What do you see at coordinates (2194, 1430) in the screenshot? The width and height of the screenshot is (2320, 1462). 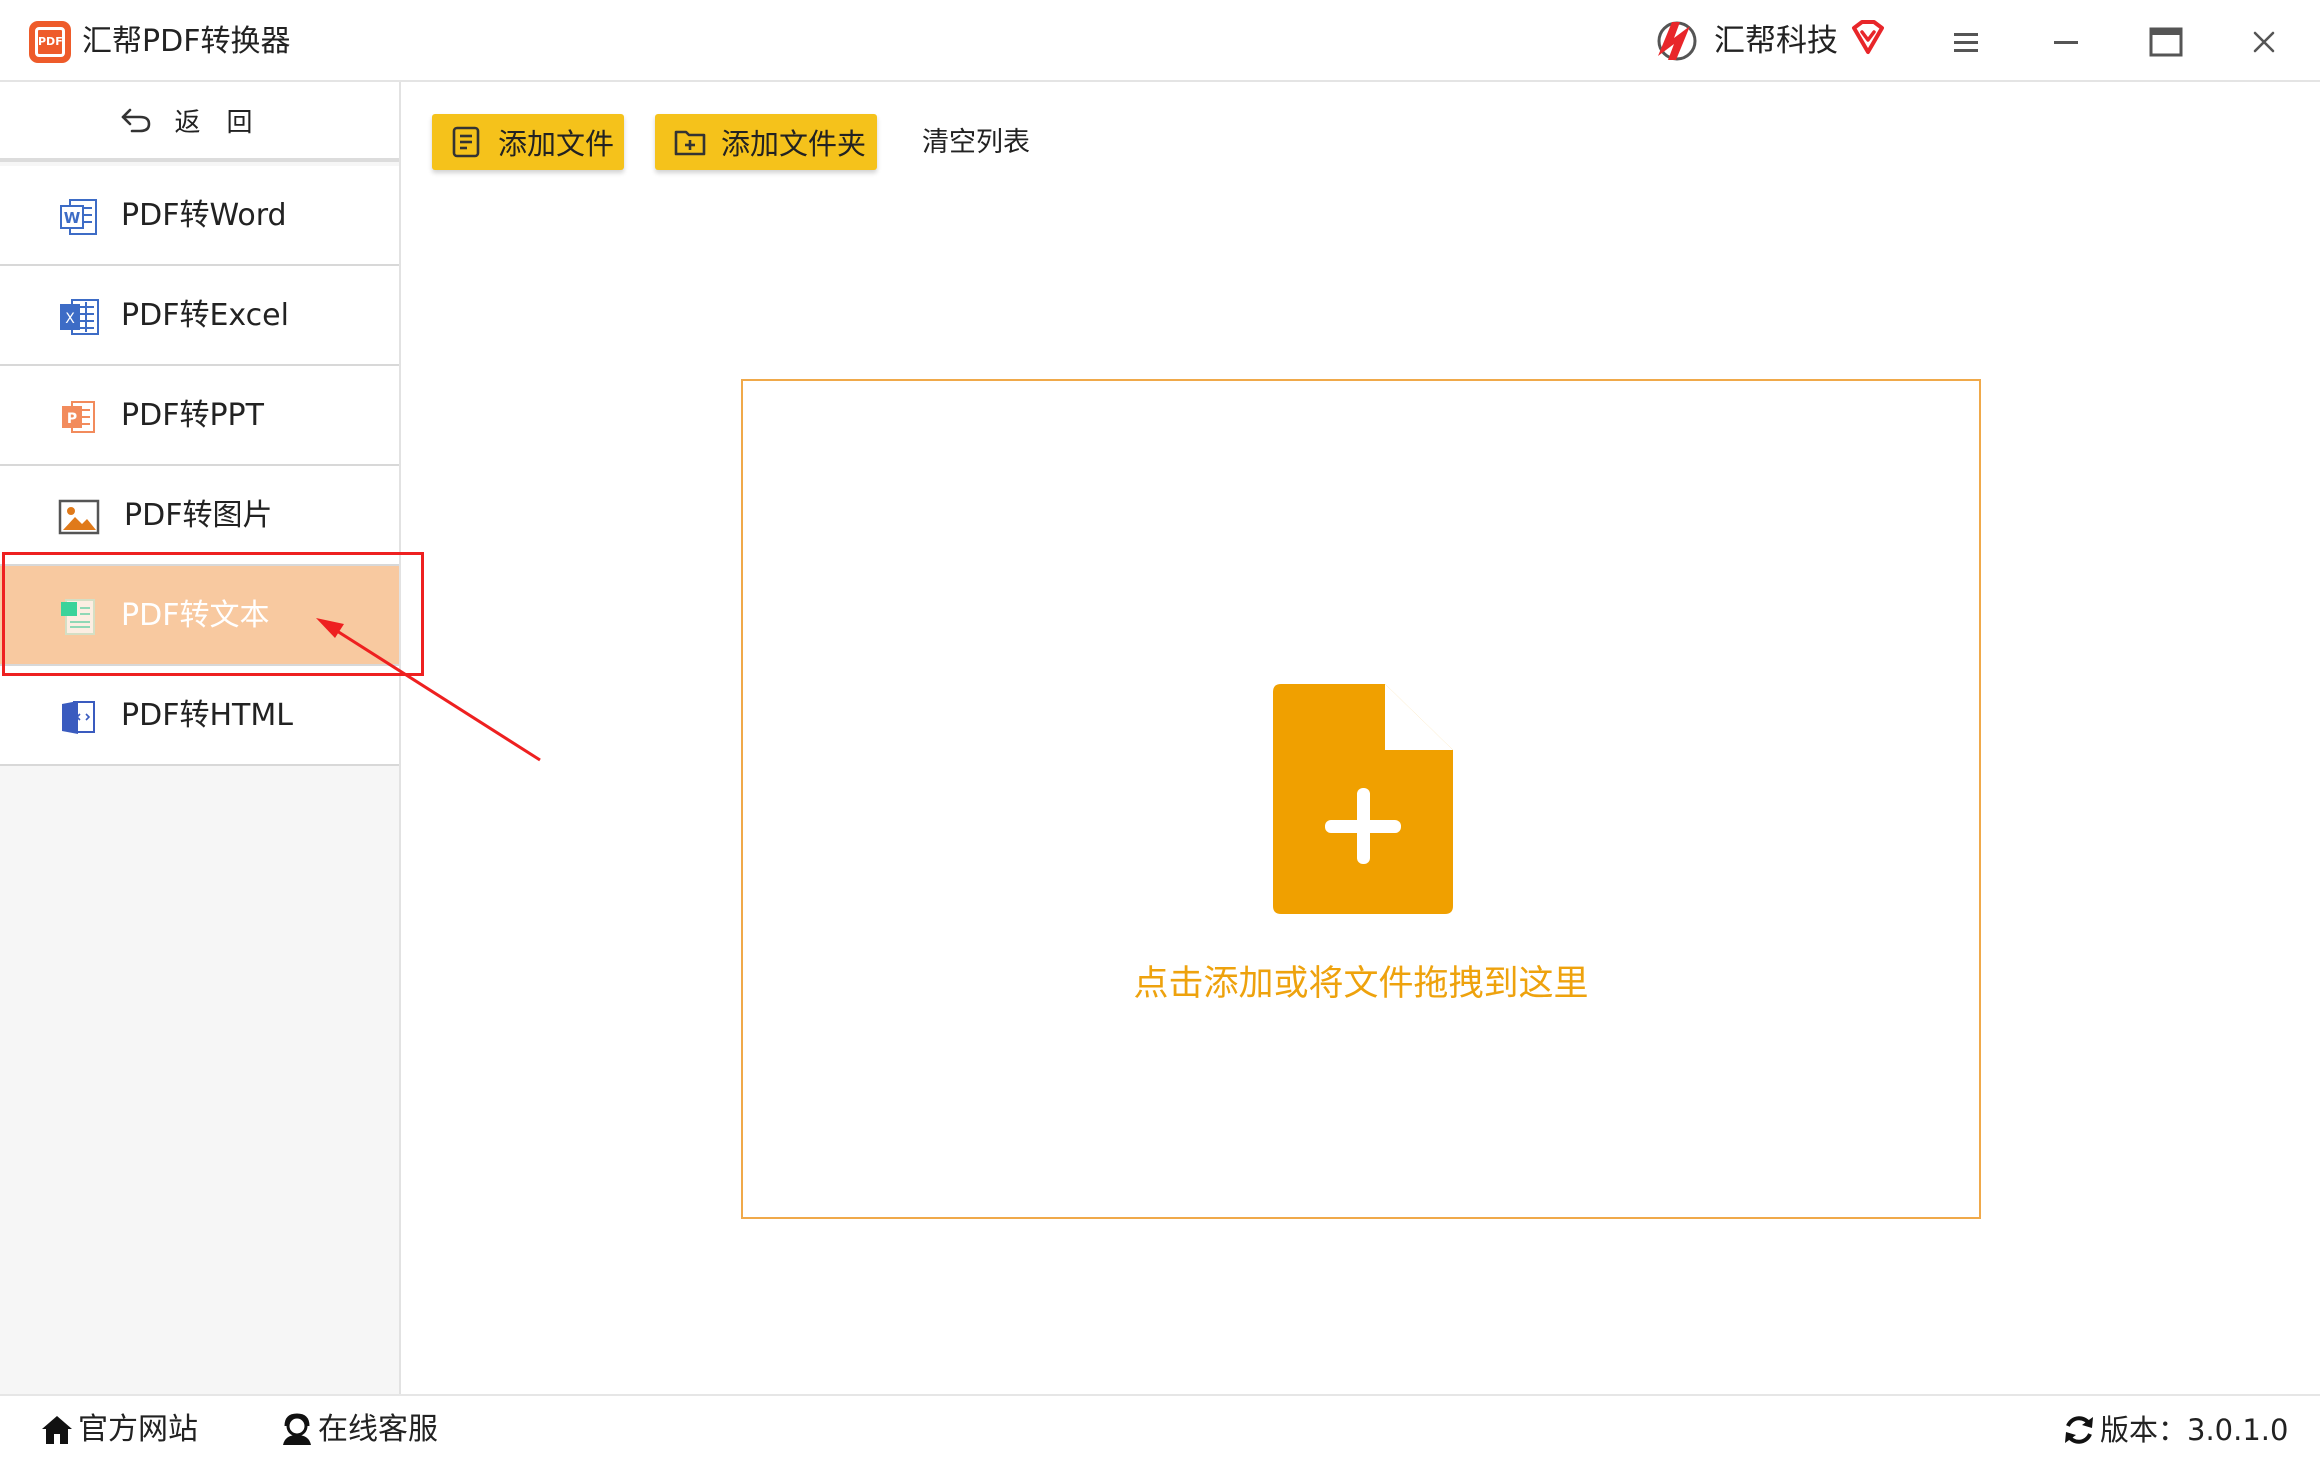 I see `version-label: 版本：3.0.1.0` at bounding box center [2194, 1430].